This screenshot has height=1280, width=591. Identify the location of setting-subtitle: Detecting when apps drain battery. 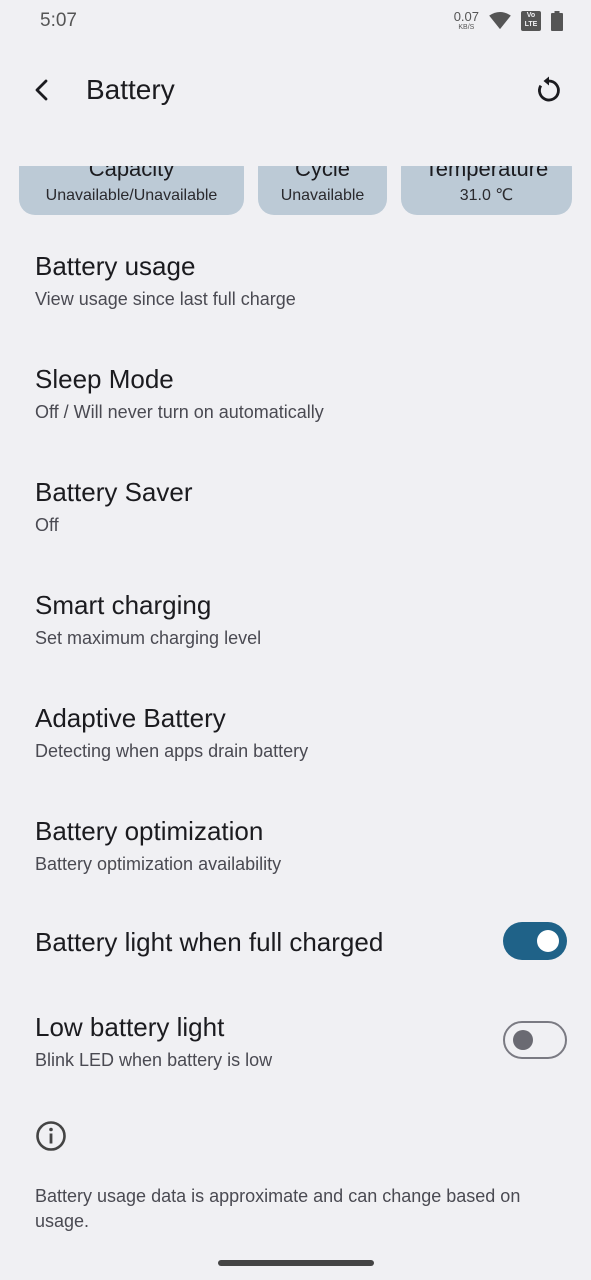
(172, 751).